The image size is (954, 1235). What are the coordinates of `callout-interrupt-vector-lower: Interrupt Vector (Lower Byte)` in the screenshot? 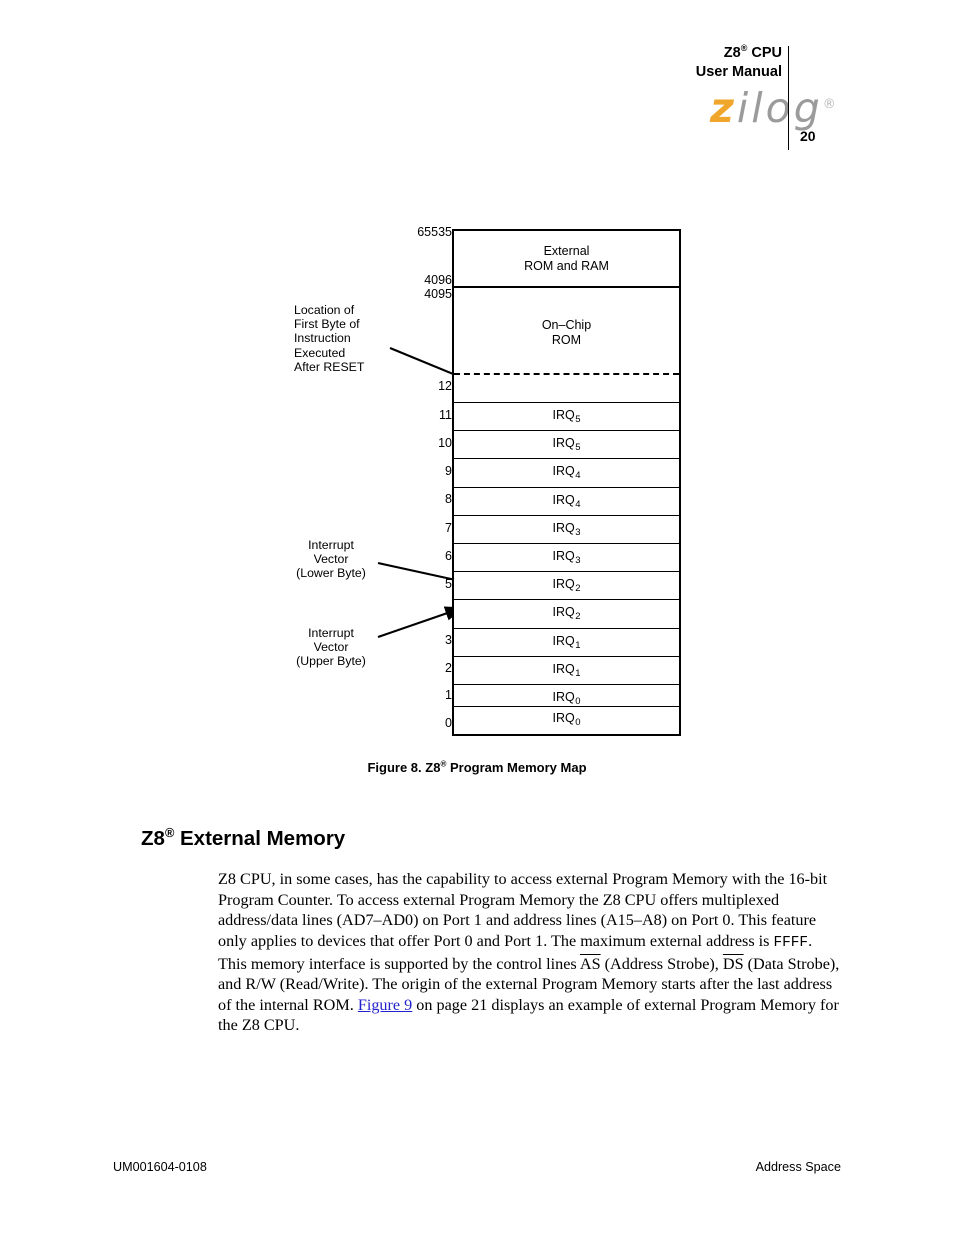 It's located at (331, 559).